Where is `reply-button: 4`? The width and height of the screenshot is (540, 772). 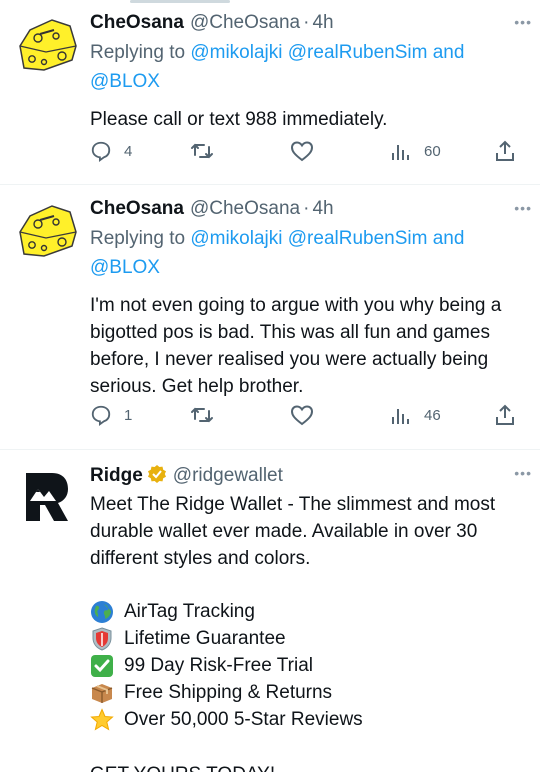 reply-button: 4 is located at coordinates (111, 151).